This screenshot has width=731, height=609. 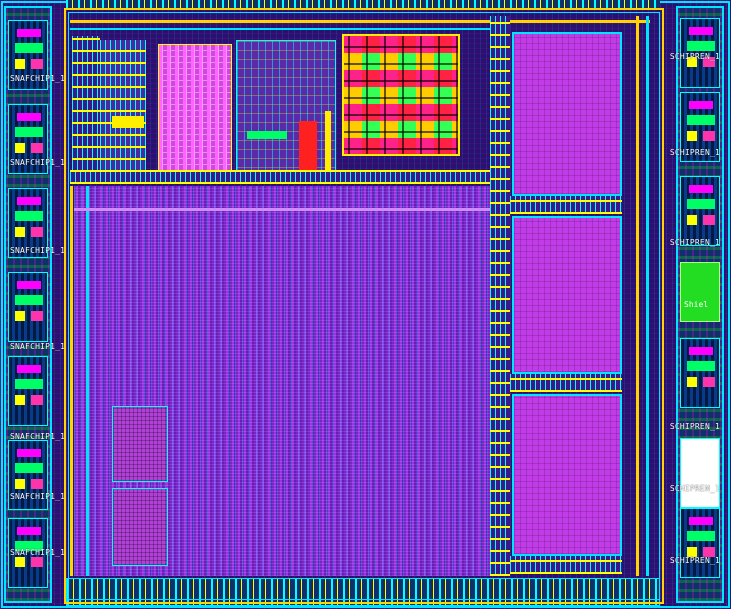 I want to click on memory-cell-grid, so click(x=401, y=95).